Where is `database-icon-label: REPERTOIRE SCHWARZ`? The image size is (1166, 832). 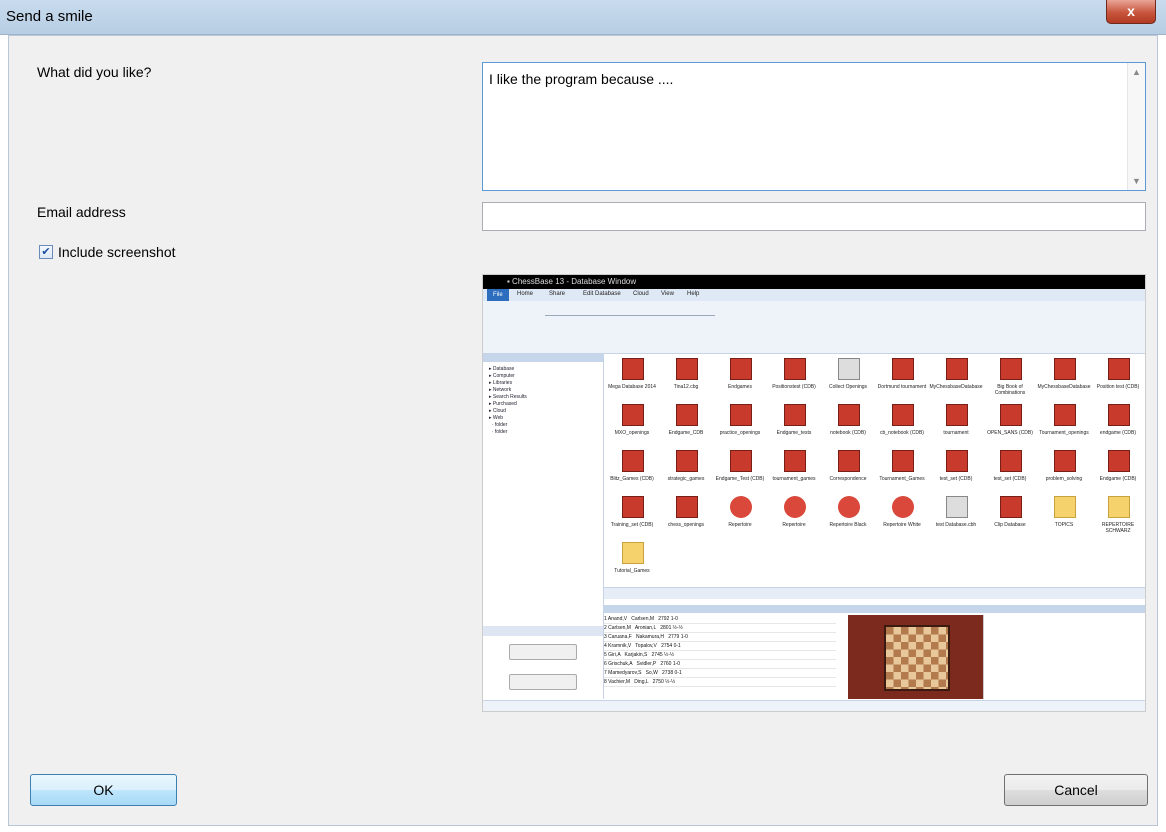 database-icon-label: REPERTOIRE SCHWARZ is located at coordinates (1118, 528).